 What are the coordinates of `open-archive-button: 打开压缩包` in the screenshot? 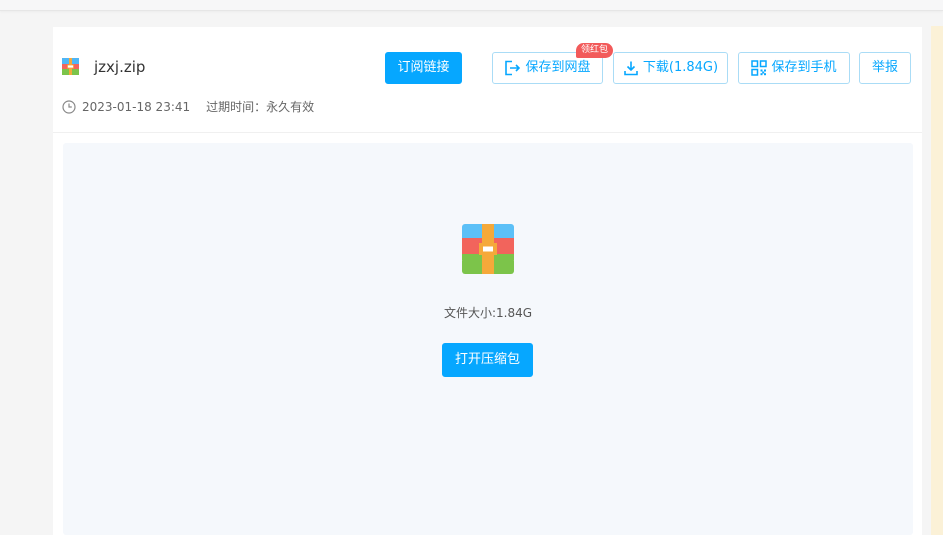 It's located at (487, 360).